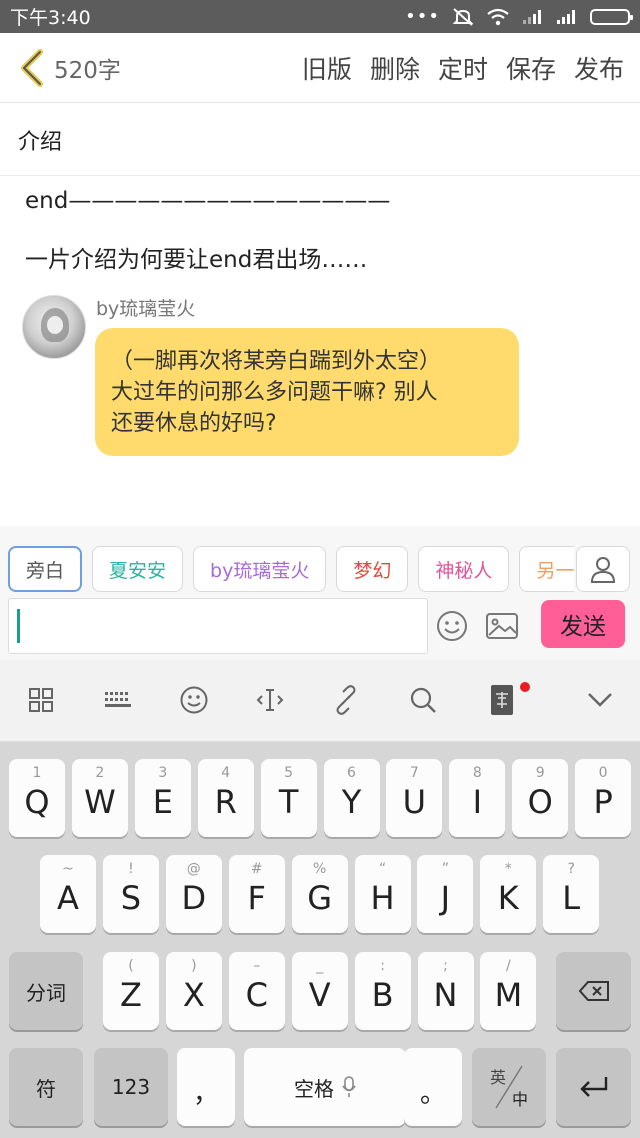 The height and width of the screenshot is (1138, 640). I want to click on key-l: ? L, so click(571, 894).